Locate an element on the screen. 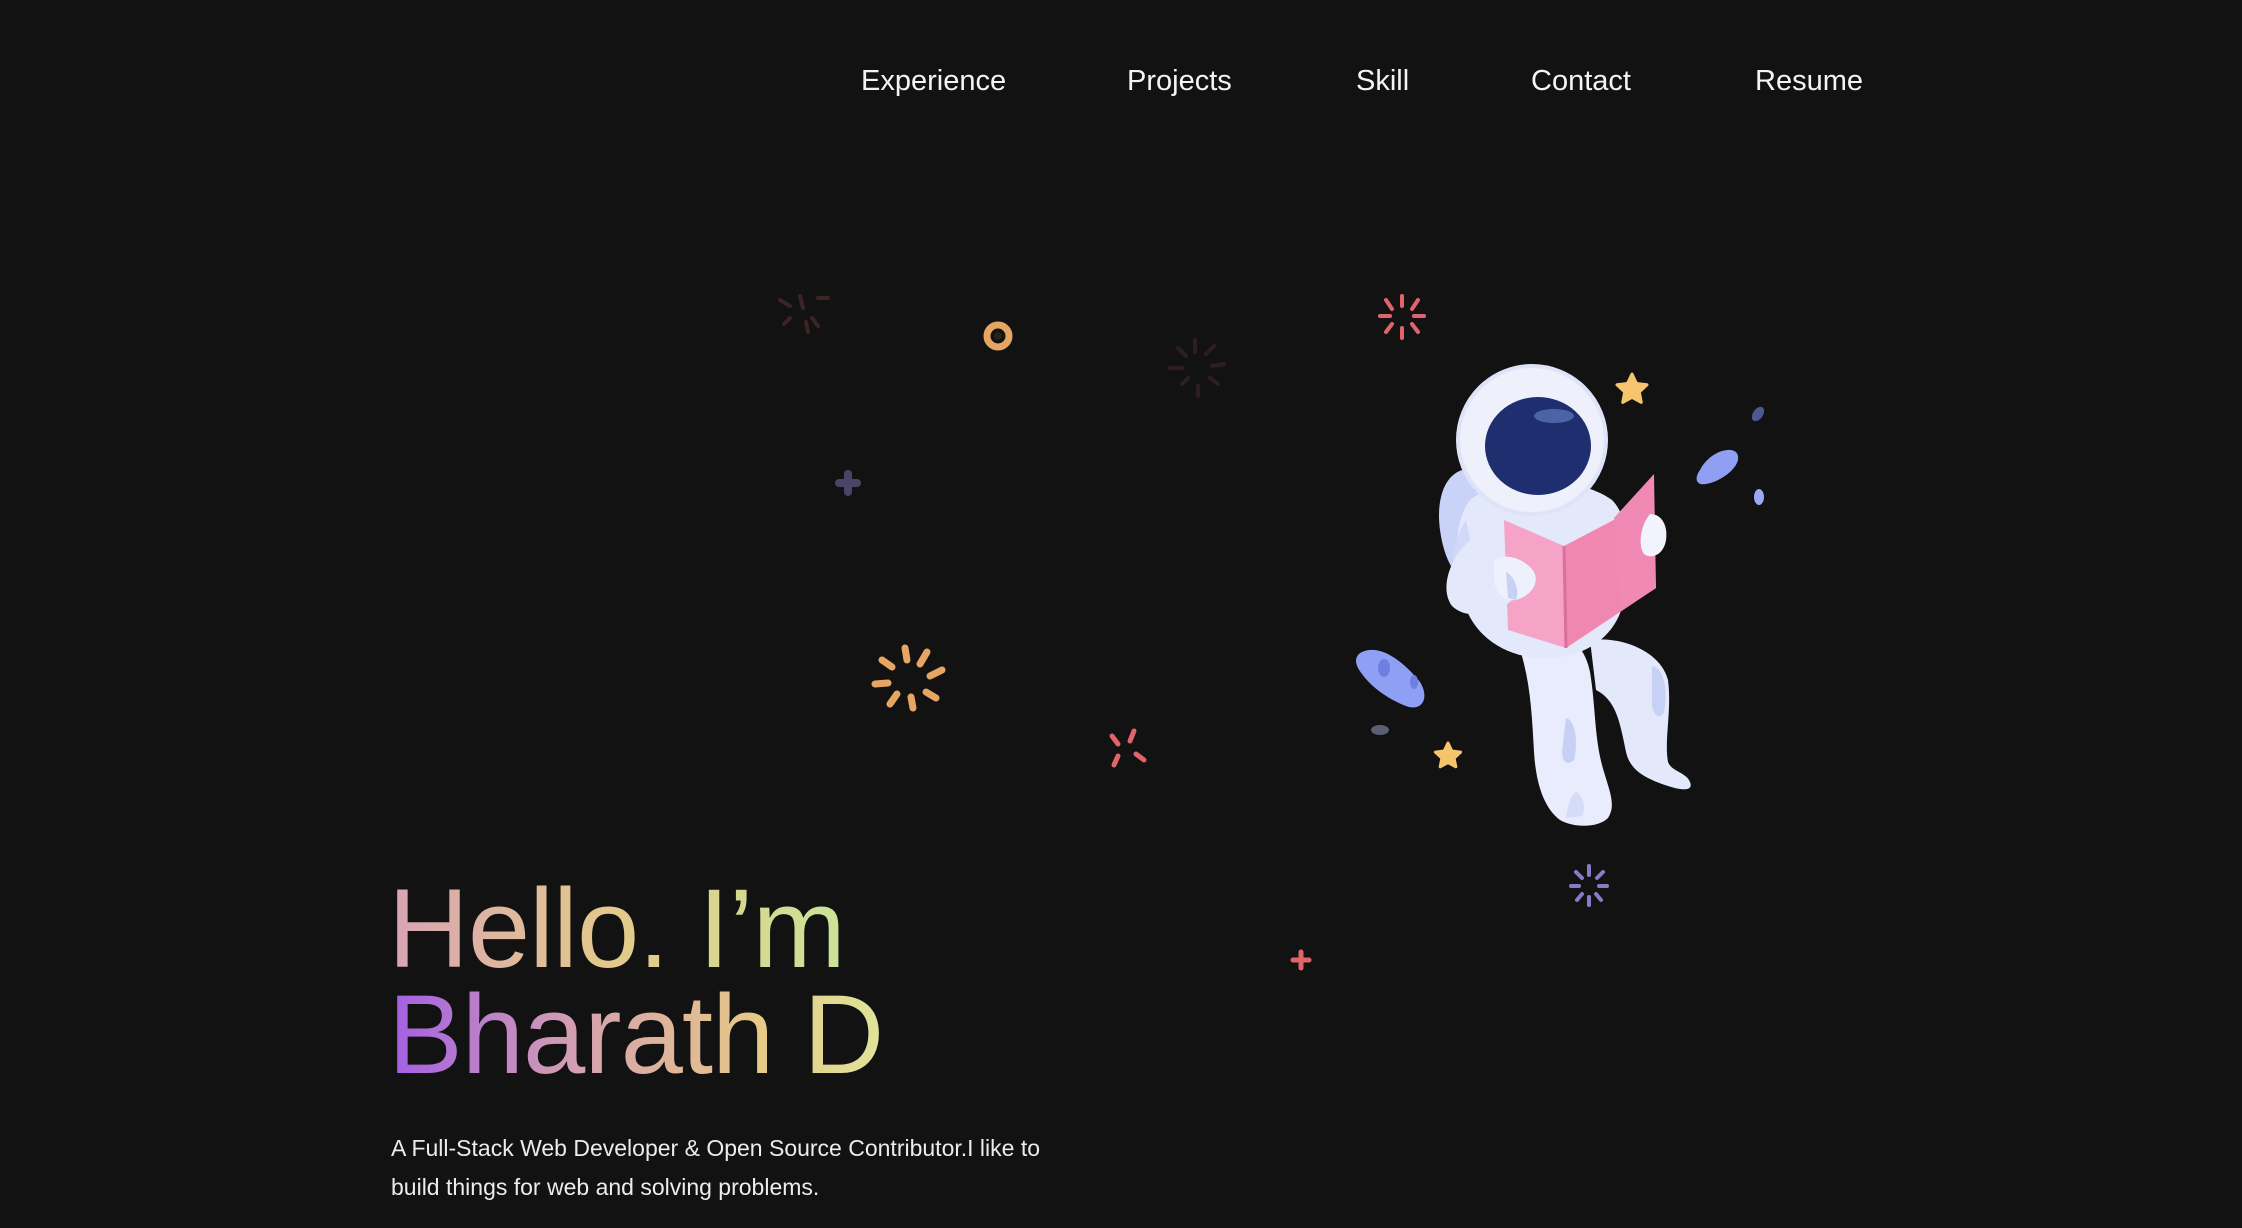 Image resolution: width=2242 pixels, height=1228 pixels. hero-name: Bharath D is located at coordinates (636, 1034).